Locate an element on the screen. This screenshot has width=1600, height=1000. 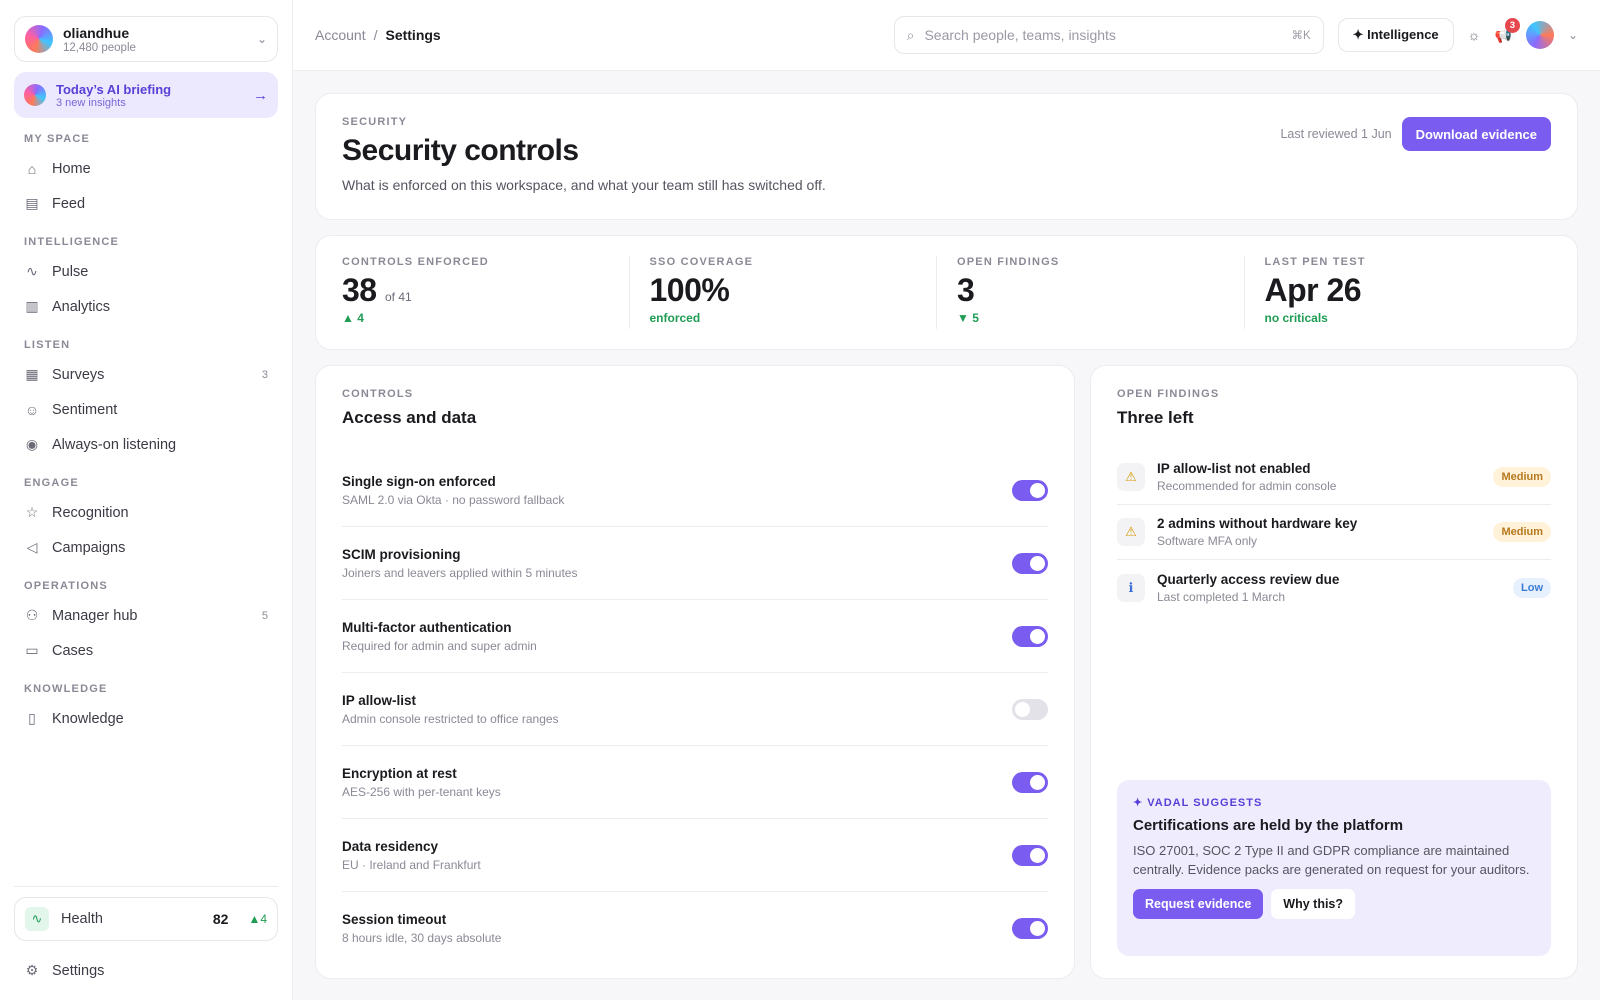
sidebar-item-sentiment: ☺ Sentiment is located at coordinates (146, 409).